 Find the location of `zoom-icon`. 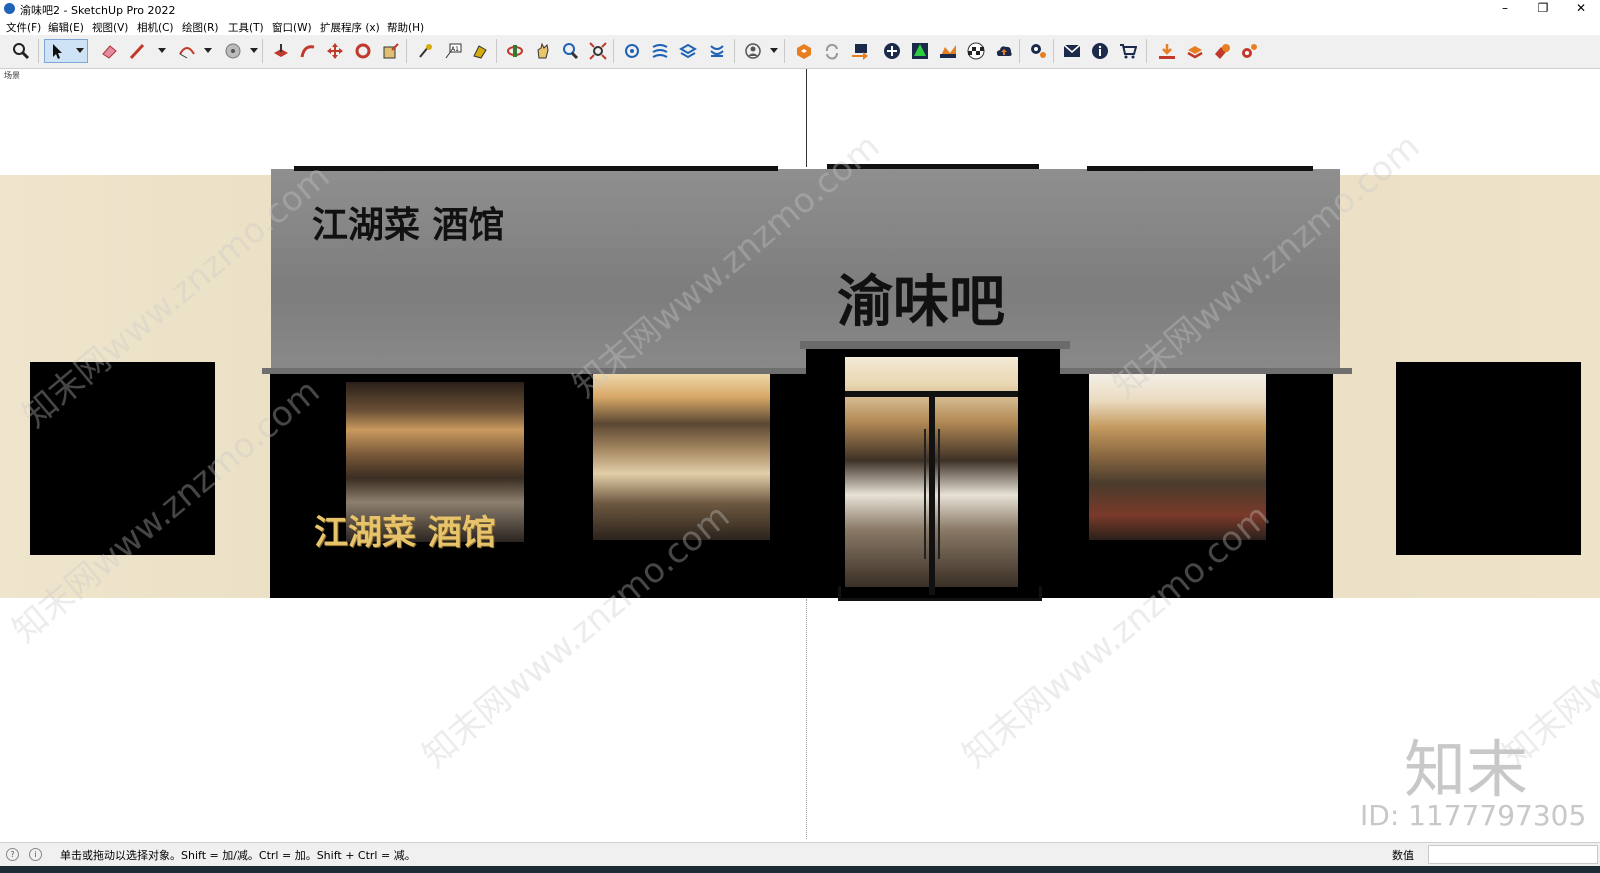

zoom-icon is located at coordinates (21, 51).